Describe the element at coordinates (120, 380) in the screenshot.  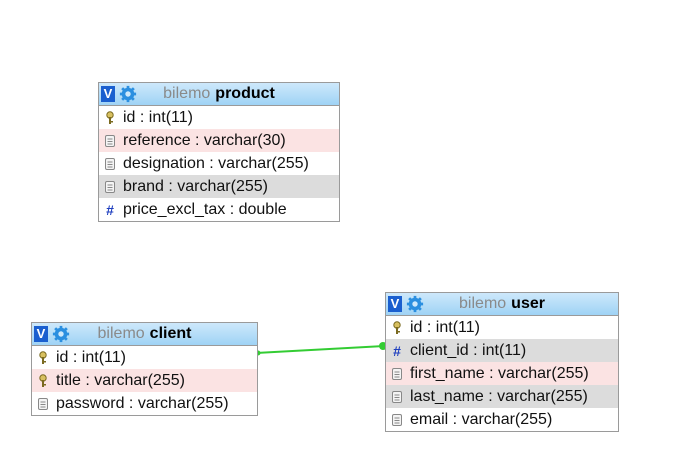
I see `column-label: title : varchar(255)` at that location.